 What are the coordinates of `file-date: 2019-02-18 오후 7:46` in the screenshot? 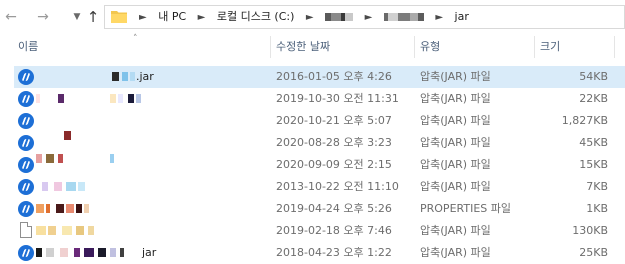 It's located at (334, 230).